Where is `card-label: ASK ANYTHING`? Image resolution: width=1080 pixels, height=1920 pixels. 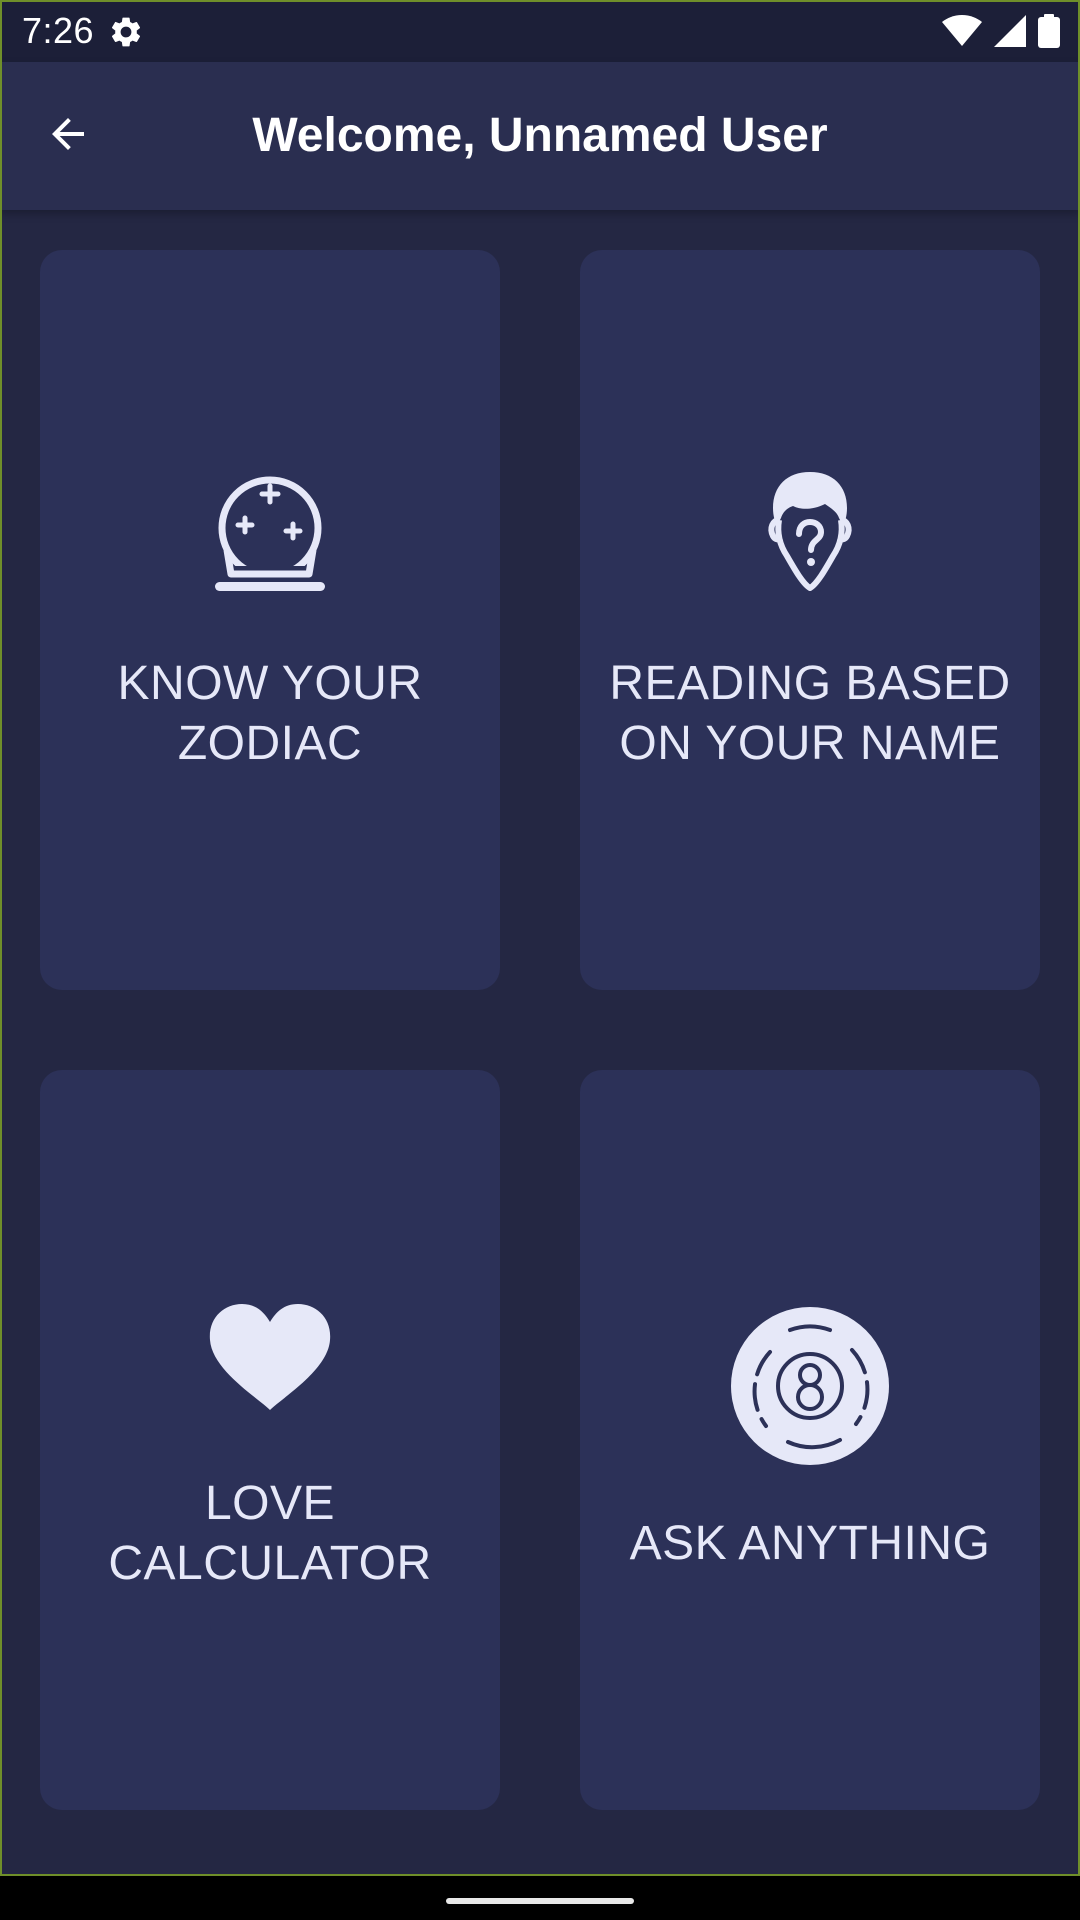 card-label: ASK ANYTHING is located at coordinates (810, 1543).